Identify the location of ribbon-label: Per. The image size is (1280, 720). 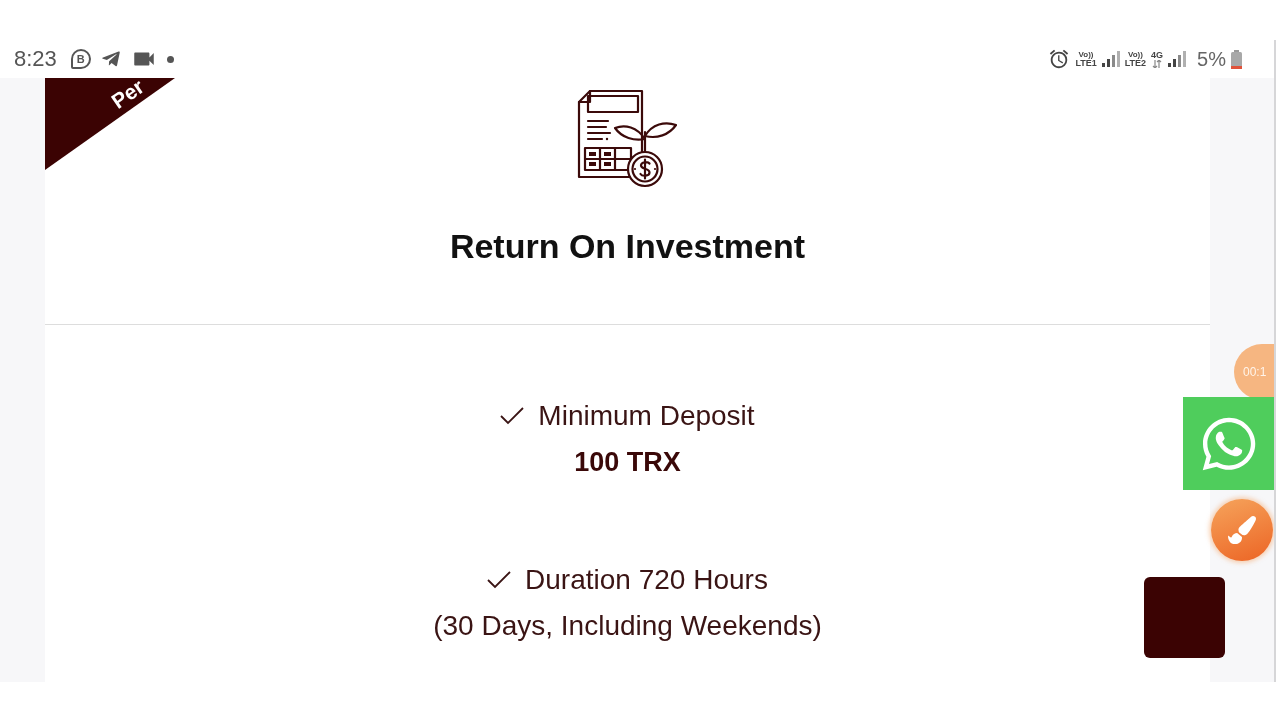
(128, 96).